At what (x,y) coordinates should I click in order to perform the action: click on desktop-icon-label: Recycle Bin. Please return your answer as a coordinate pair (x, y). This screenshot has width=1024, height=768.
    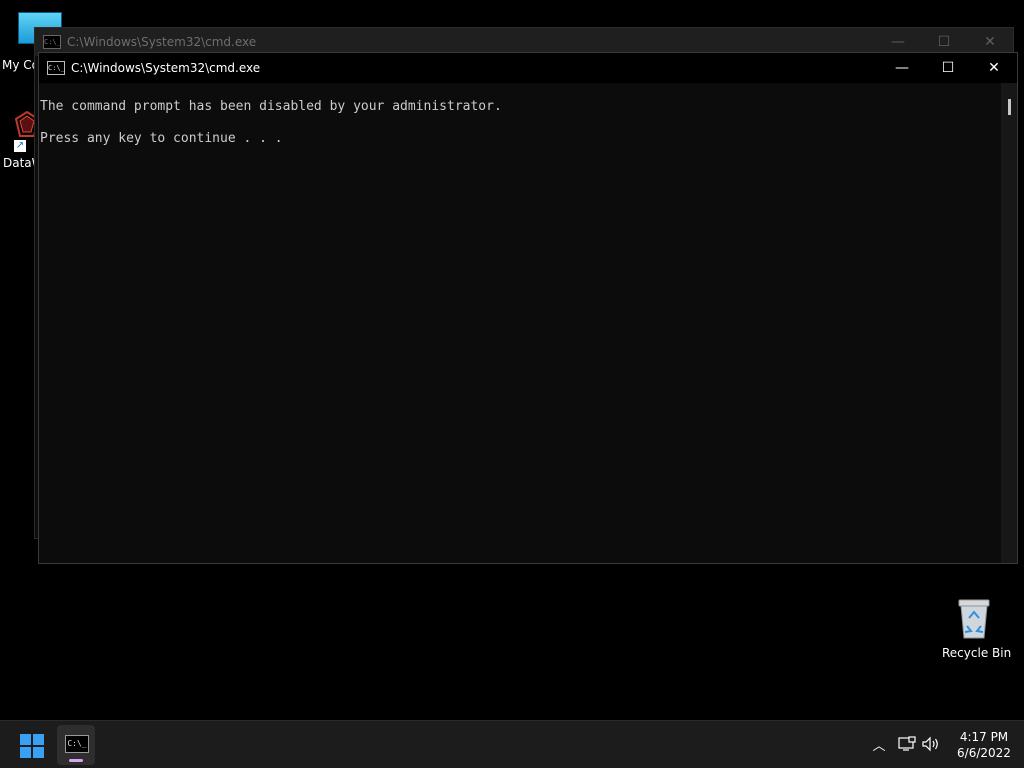
    Looking at the image, I should click on (977, 653).